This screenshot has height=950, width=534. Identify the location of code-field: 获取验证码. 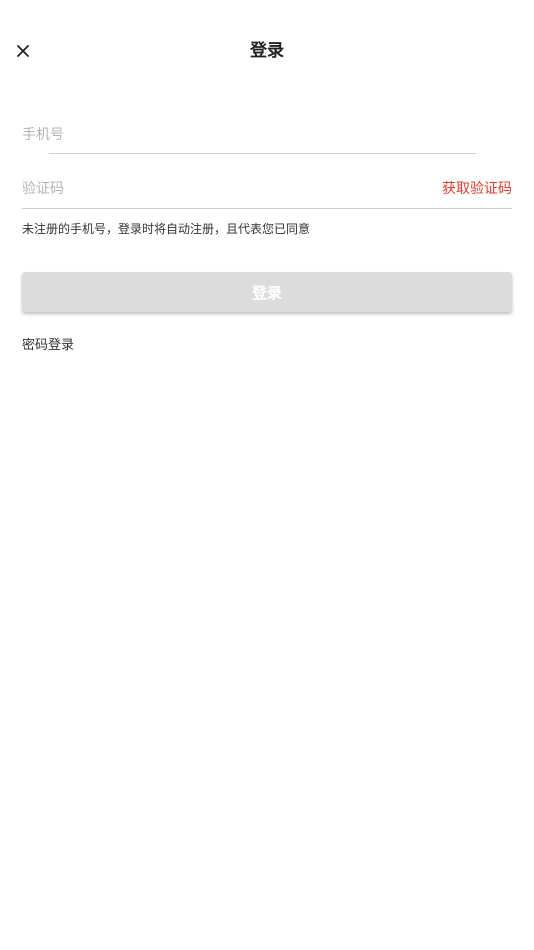
(267, 191).